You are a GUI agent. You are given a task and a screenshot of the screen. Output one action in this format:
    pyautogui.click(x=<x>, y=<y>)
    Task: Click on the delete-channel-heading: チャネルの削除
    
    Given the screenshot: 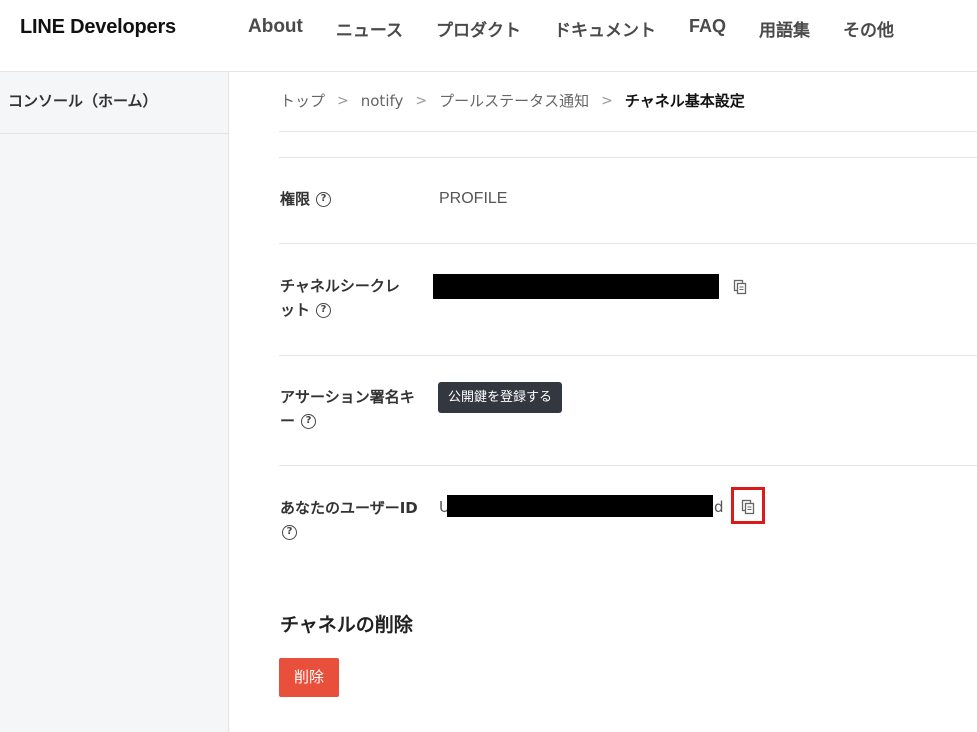 What is the action you would take?
    pyautogui.click(x=346, y=625)
    